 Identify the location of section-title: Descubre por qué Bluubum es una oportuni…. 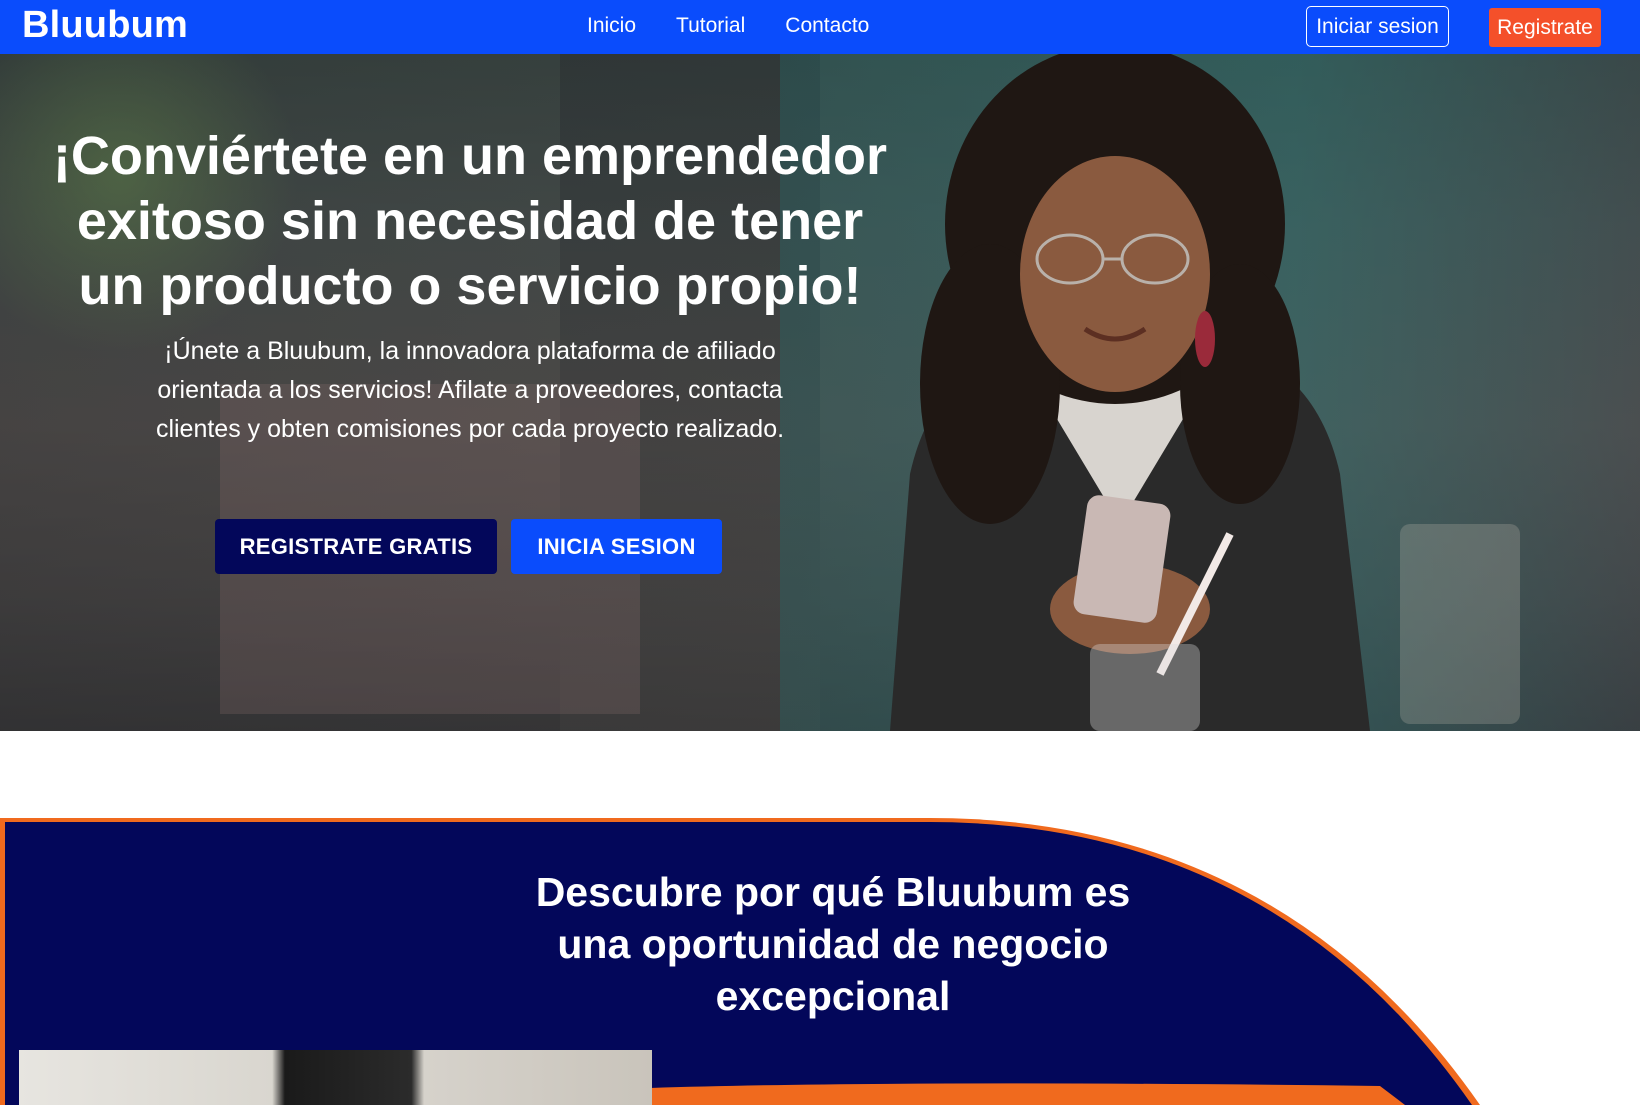
(833, 944).